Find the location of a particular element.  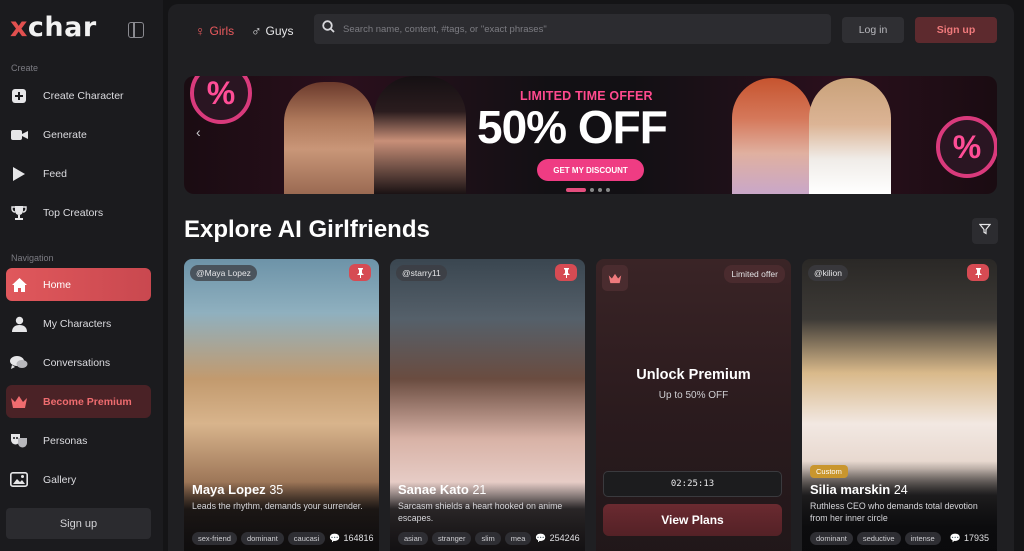

tag: caucasi is located at coordinates (306, 538).